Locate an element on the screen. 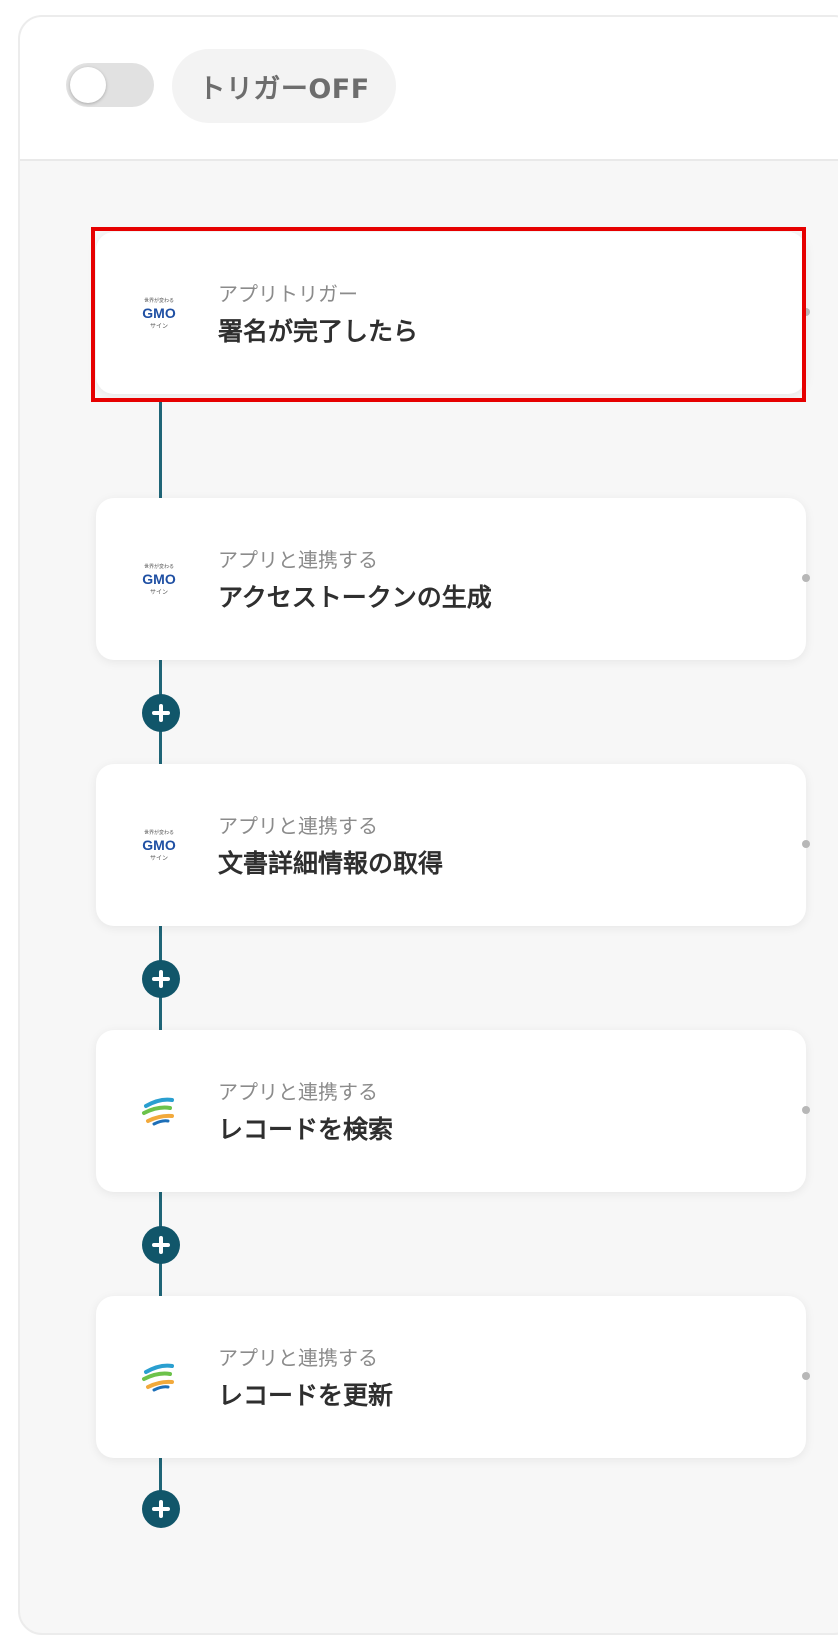  step-type-label: アプリトリガー is located at coordinates (288, 294).